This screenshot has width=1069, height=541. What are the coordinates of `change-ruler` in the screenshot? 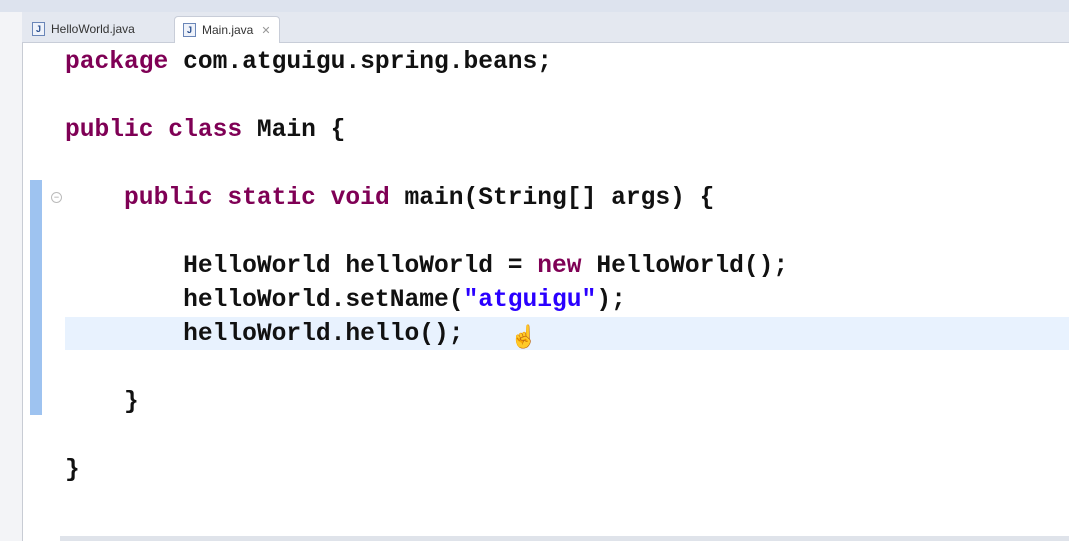 It's located at (36, 297).